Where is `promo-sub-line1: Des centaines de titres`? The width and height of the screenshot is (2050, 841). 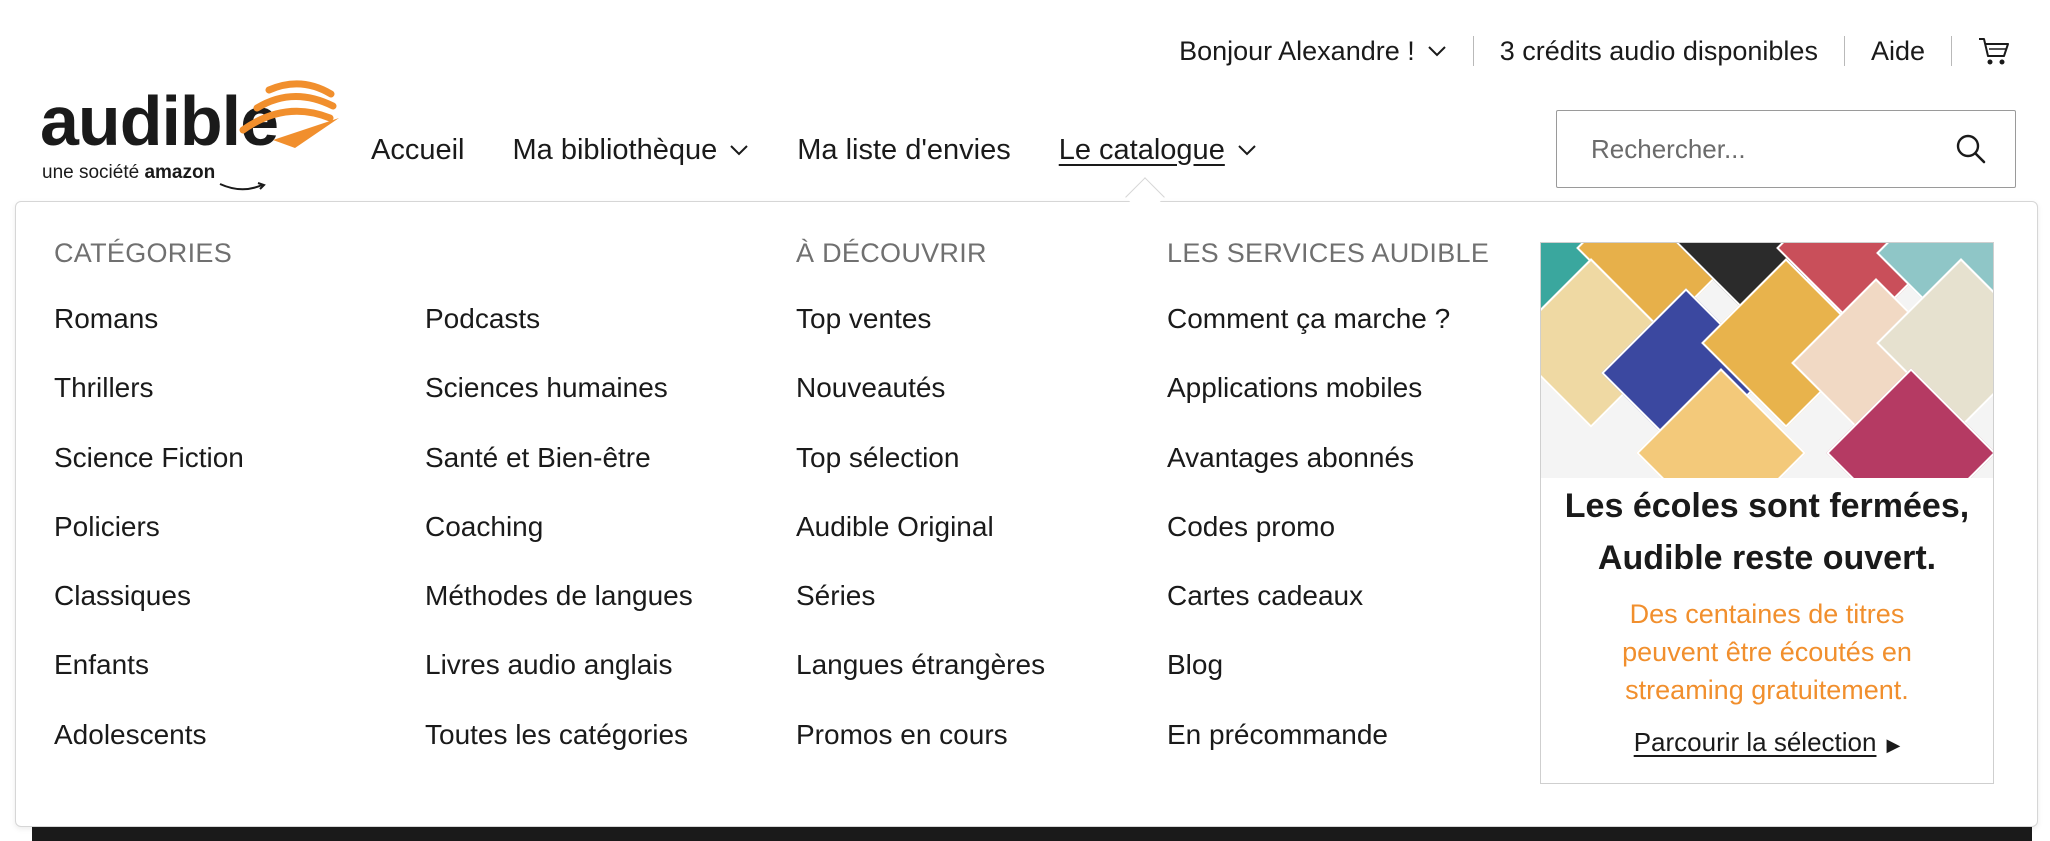
promo-sub-line1: Des centaines de titres is located at coordinates (1767, 614).